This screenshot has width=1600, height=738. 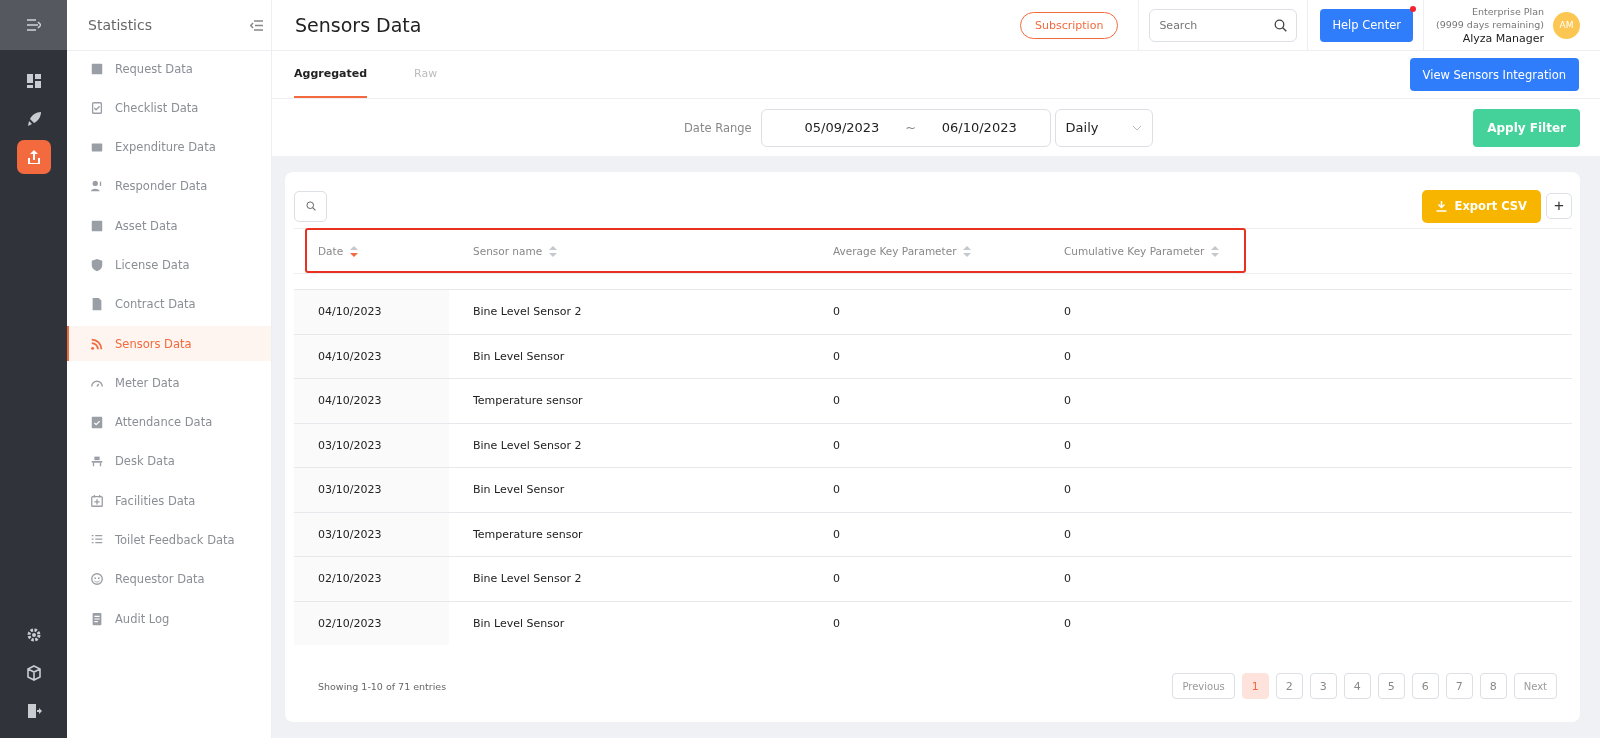 I want to click on entries-summary: Showing 1-10 of 71 entries, so click(x=382, y=686).